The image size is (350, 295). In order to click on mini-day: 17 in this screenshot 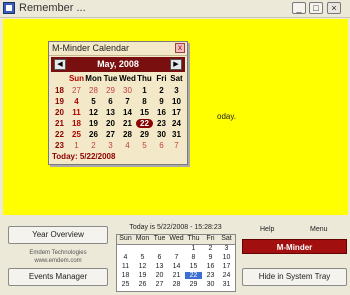, I will do `click(226, 266)`.